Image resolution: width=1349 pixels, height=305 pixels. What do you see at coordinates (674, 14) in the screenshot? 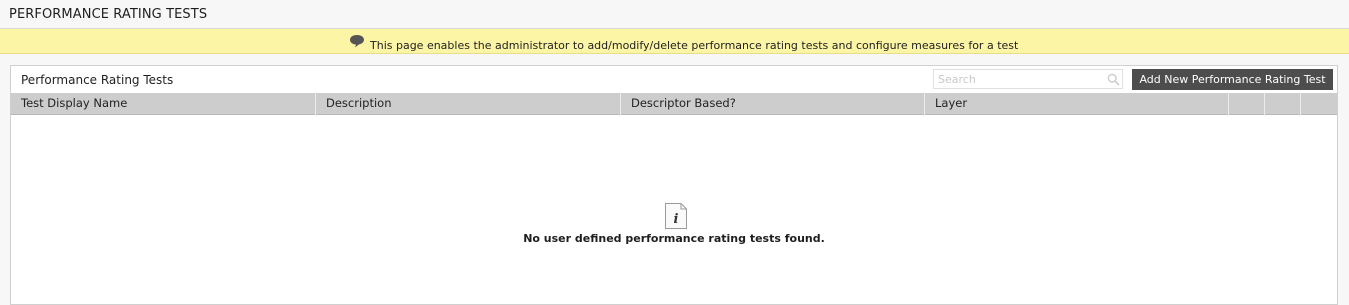
I see `page-header: PERFORMANCE RATING TESTS` at bounding box center [674, 14].